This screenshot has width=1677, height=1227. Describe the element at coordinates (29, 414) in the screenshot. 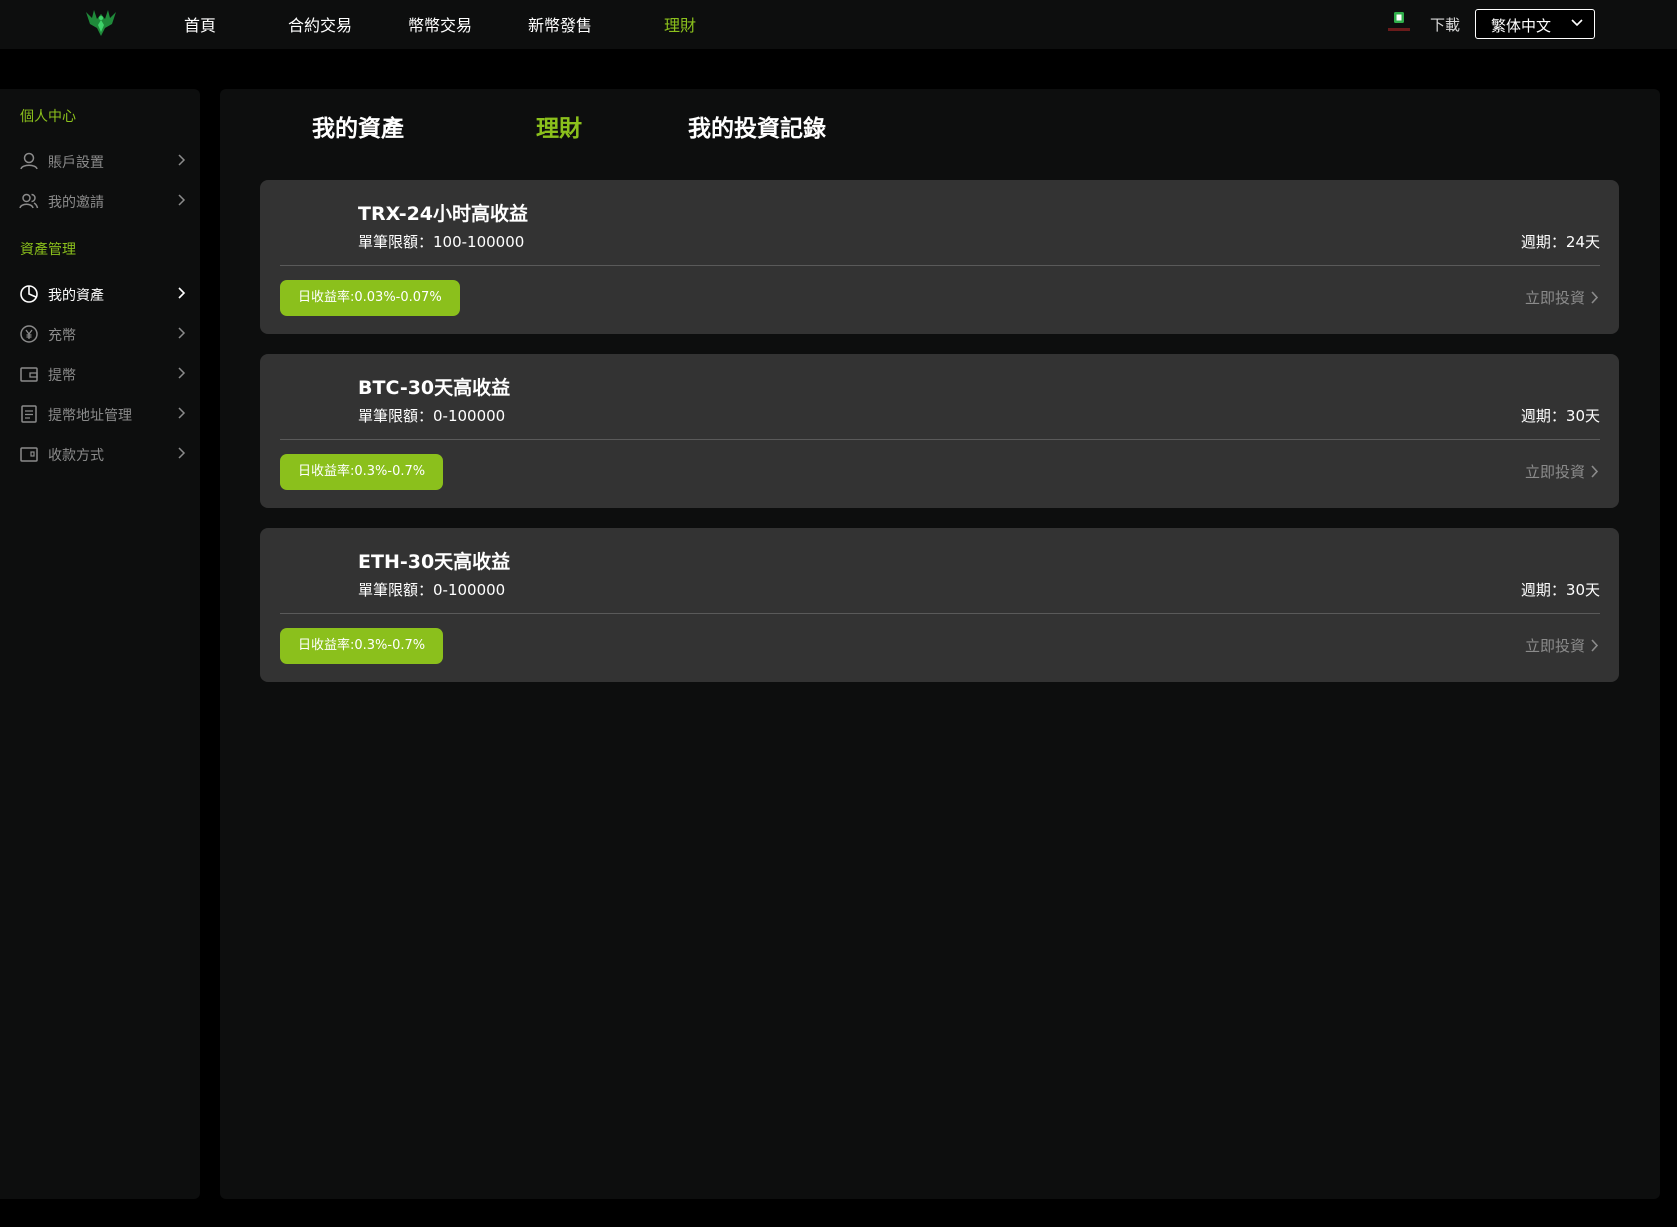

I see `address-book-icon` at that location.